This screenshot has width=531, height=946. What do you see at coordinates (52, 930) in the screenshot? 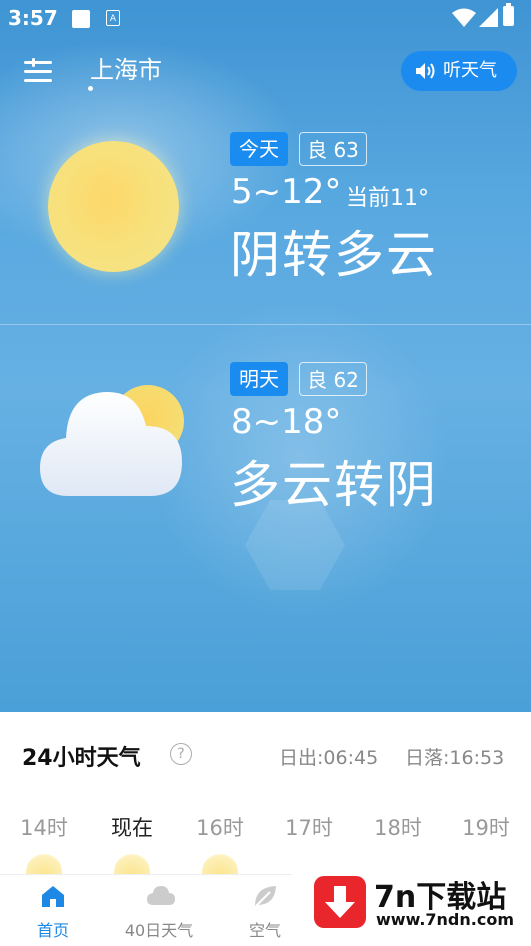
I see `nav-home-label: 首页` at bounding box center [52, 930].